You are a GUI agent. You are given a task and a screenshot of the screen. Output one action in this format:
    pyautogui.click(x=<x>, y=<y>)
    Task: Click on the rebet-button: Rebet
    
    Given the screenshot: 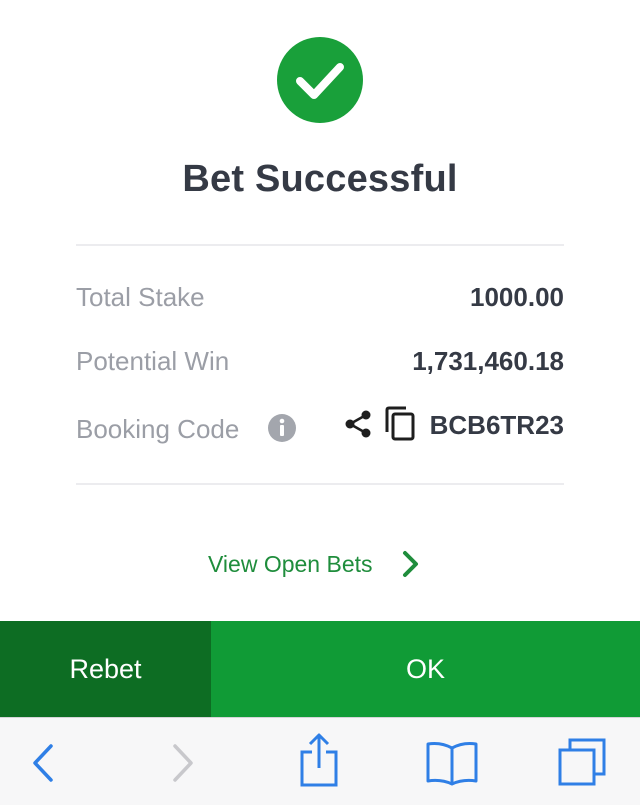 What is the action you would take?
    pyautogui.click(x=105, y=669)
    